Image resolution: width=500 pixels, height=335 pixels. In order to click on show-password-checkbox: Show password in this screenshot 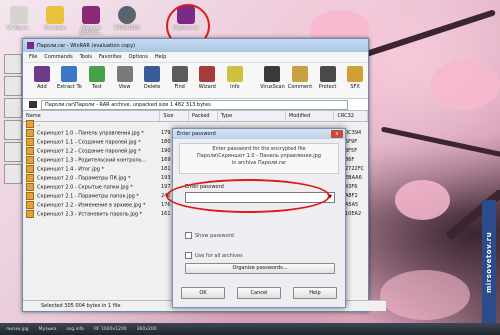, I will do `click(209, 235)`.